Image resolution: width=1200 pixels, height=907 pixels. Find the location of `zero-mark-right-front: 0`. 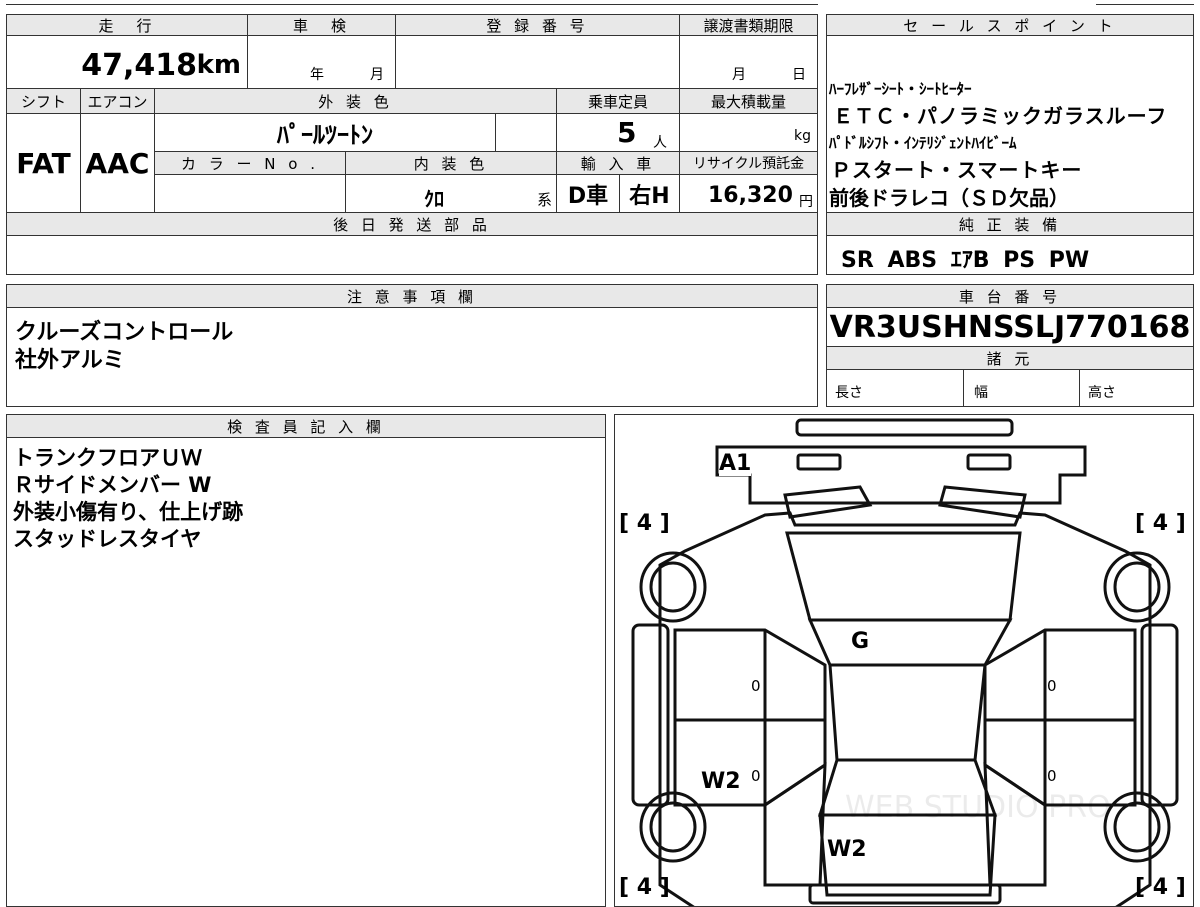

zero-mark-right-front: 0 is located at coordinates (1052, 686).